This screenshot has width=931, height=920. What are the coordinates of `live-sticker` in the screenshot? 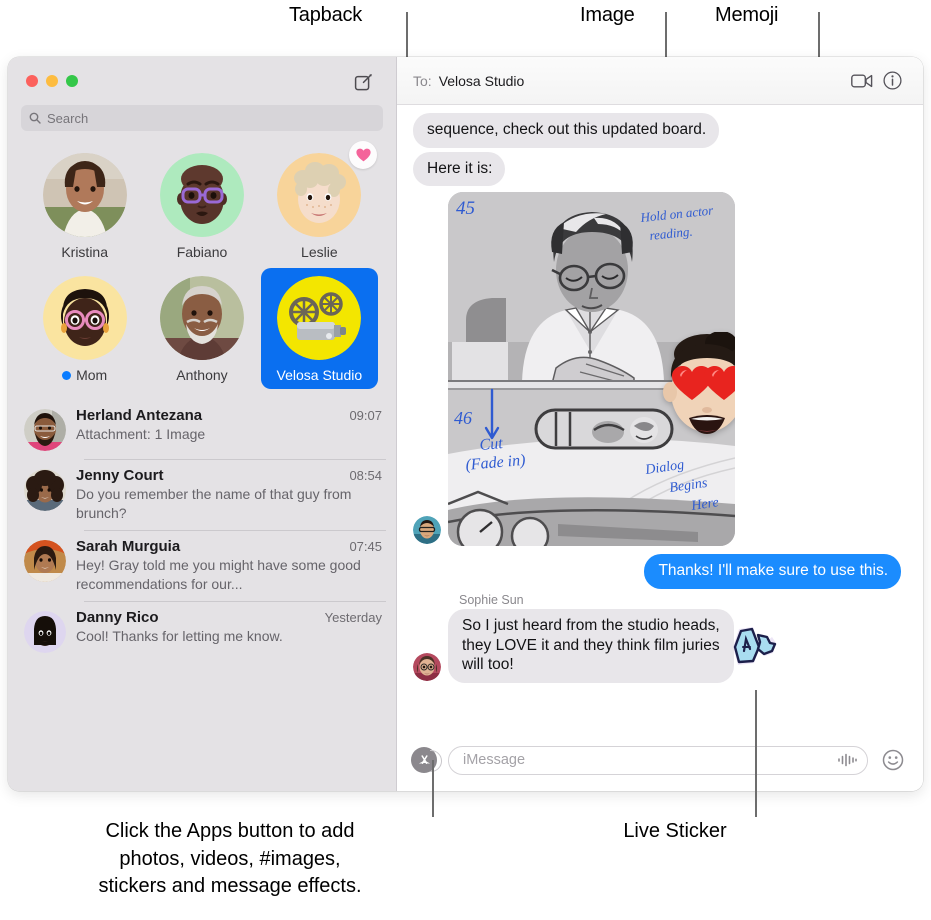 It's located at (753, 646).